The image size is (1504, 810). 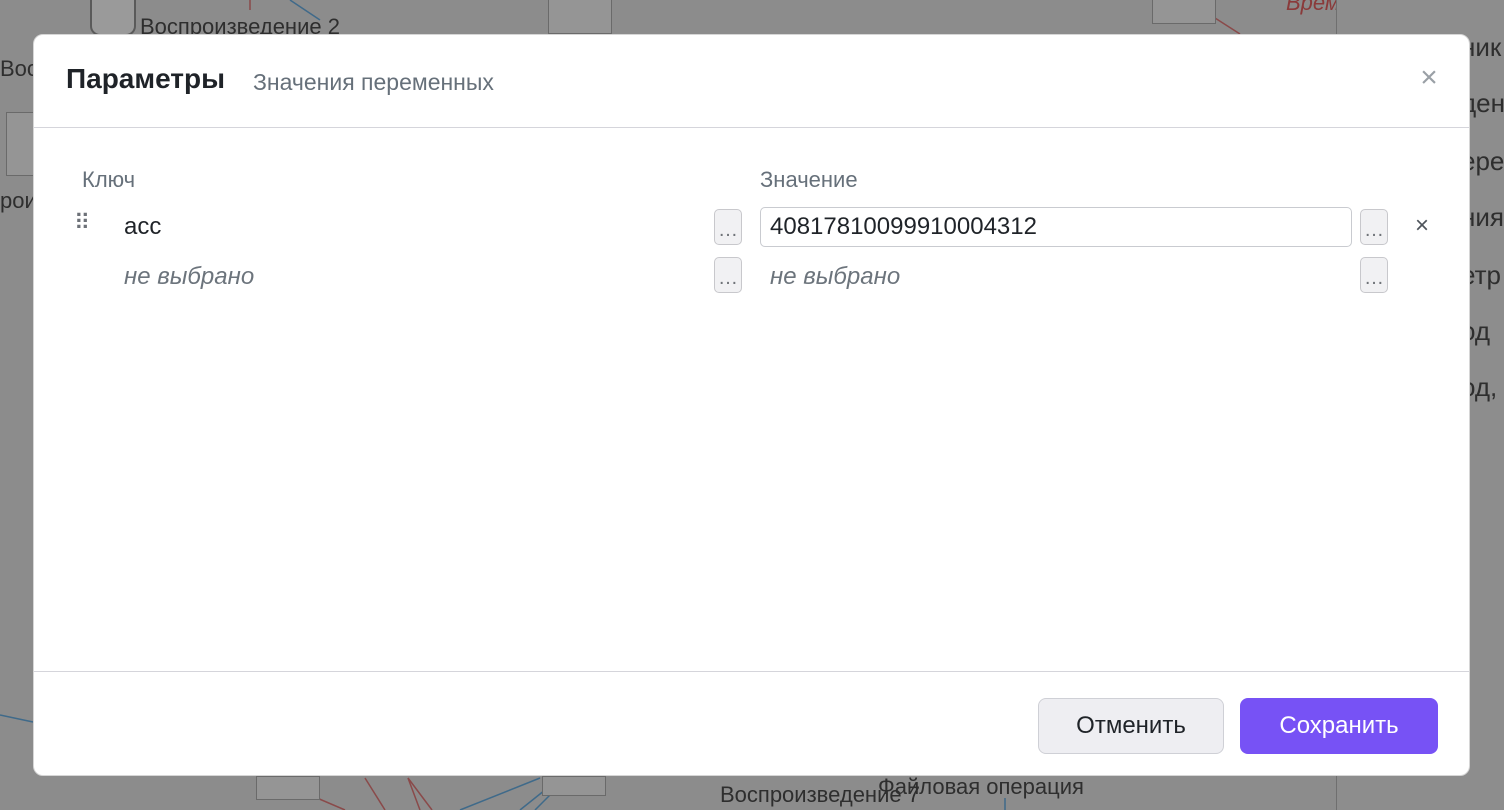 I want to click on drag-handle-icon: ⠿, so click(x=83, y=225).